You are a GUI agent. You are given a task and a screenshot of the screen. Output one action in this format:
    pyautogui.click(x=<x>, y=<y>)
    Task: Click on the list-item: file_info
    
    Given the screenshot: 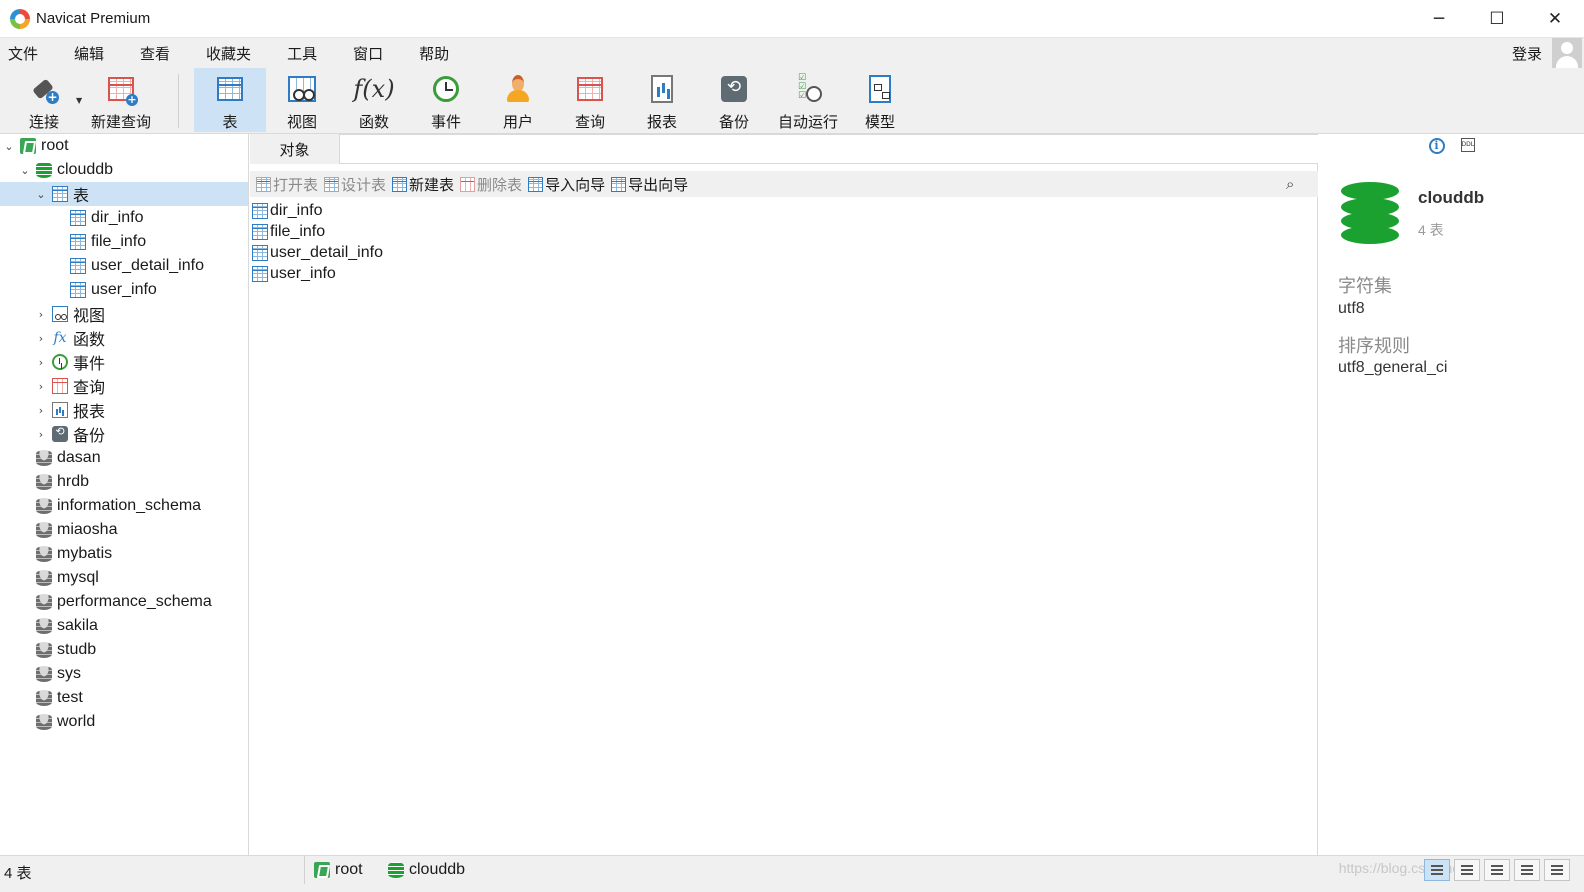 What is the action you would take?
    pyautogui.click(x=317, y=231)
    